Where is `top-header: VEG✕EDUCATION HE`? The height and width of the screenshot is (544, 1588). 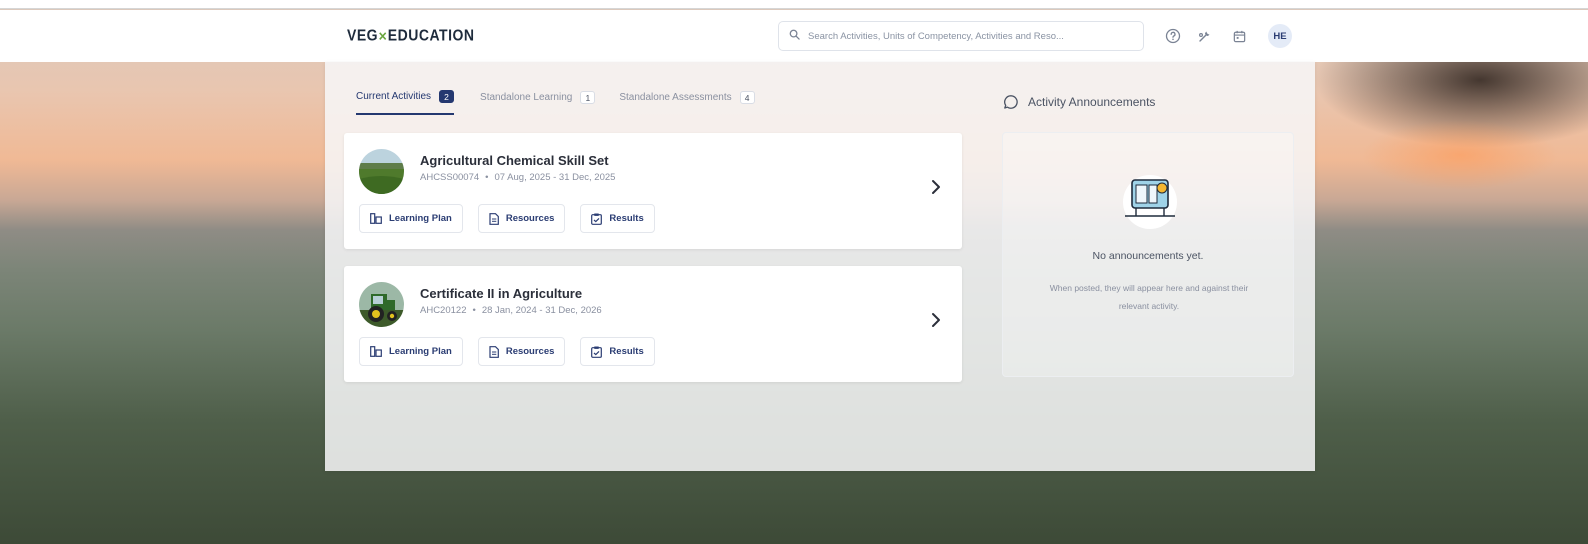 top-header: VEG✕EDUCATION HE is located at coordinates (794, 36).